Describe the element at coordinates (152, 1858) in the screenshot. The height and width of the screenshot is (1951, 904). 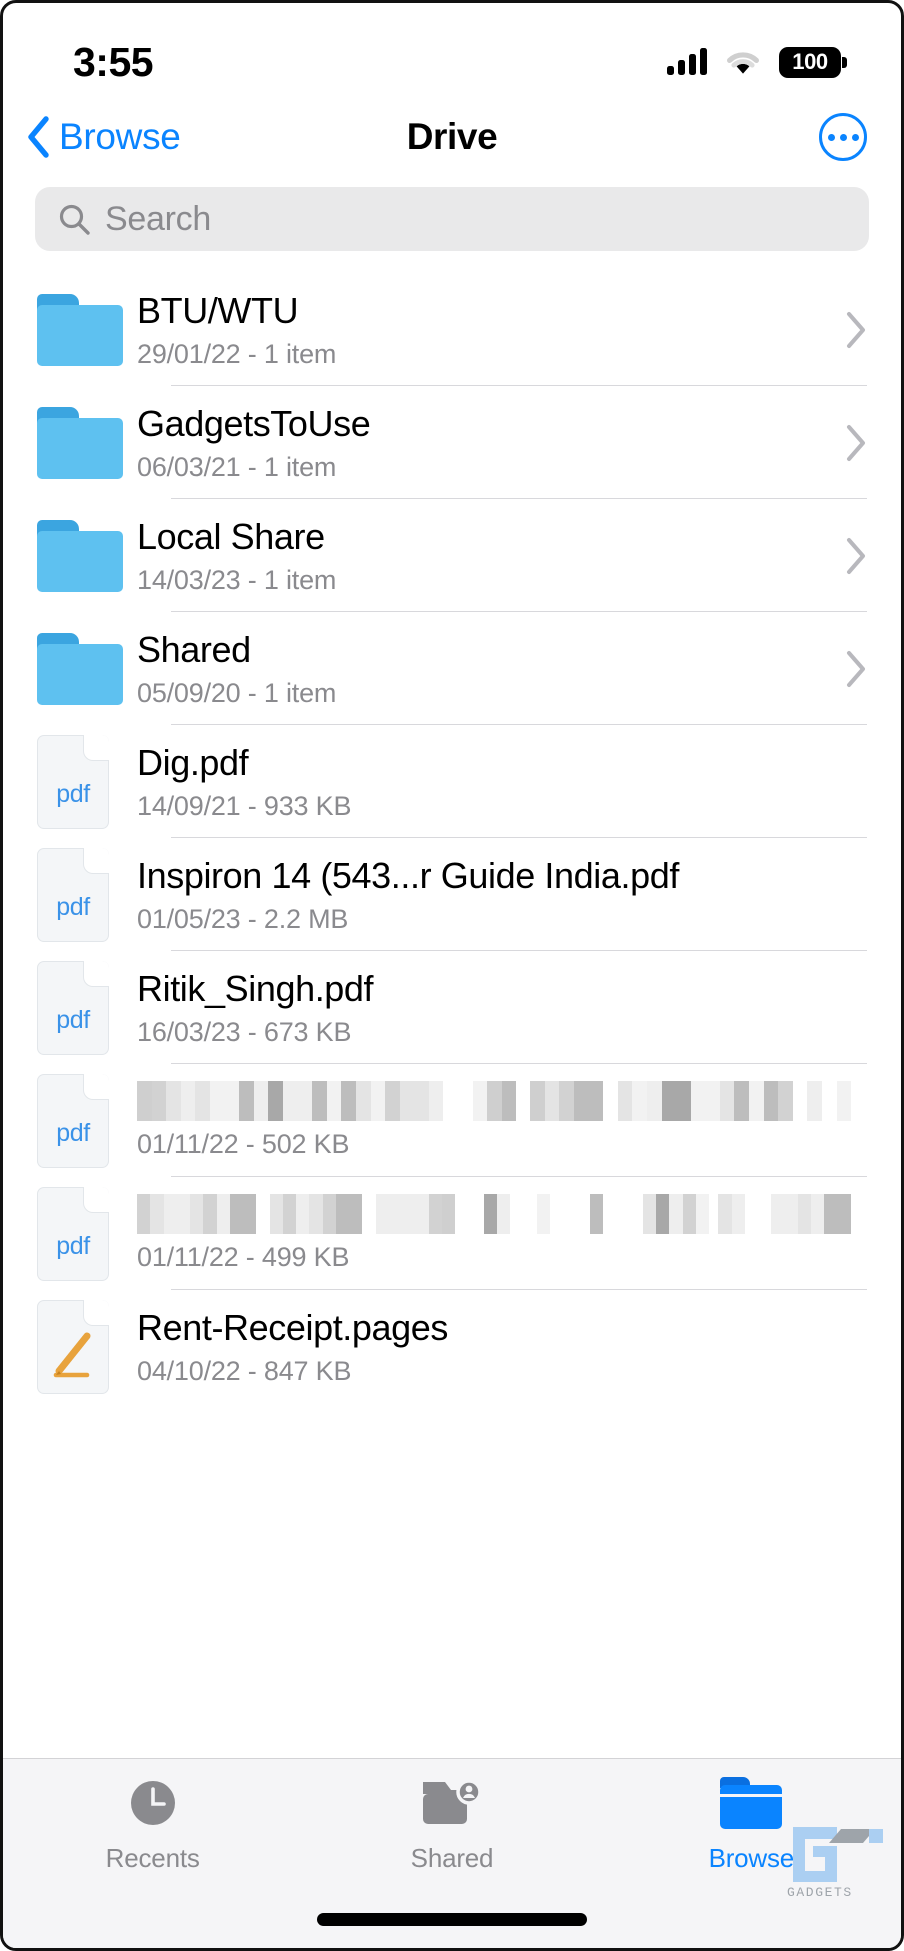
I see `tab-label: Recents` at that location.